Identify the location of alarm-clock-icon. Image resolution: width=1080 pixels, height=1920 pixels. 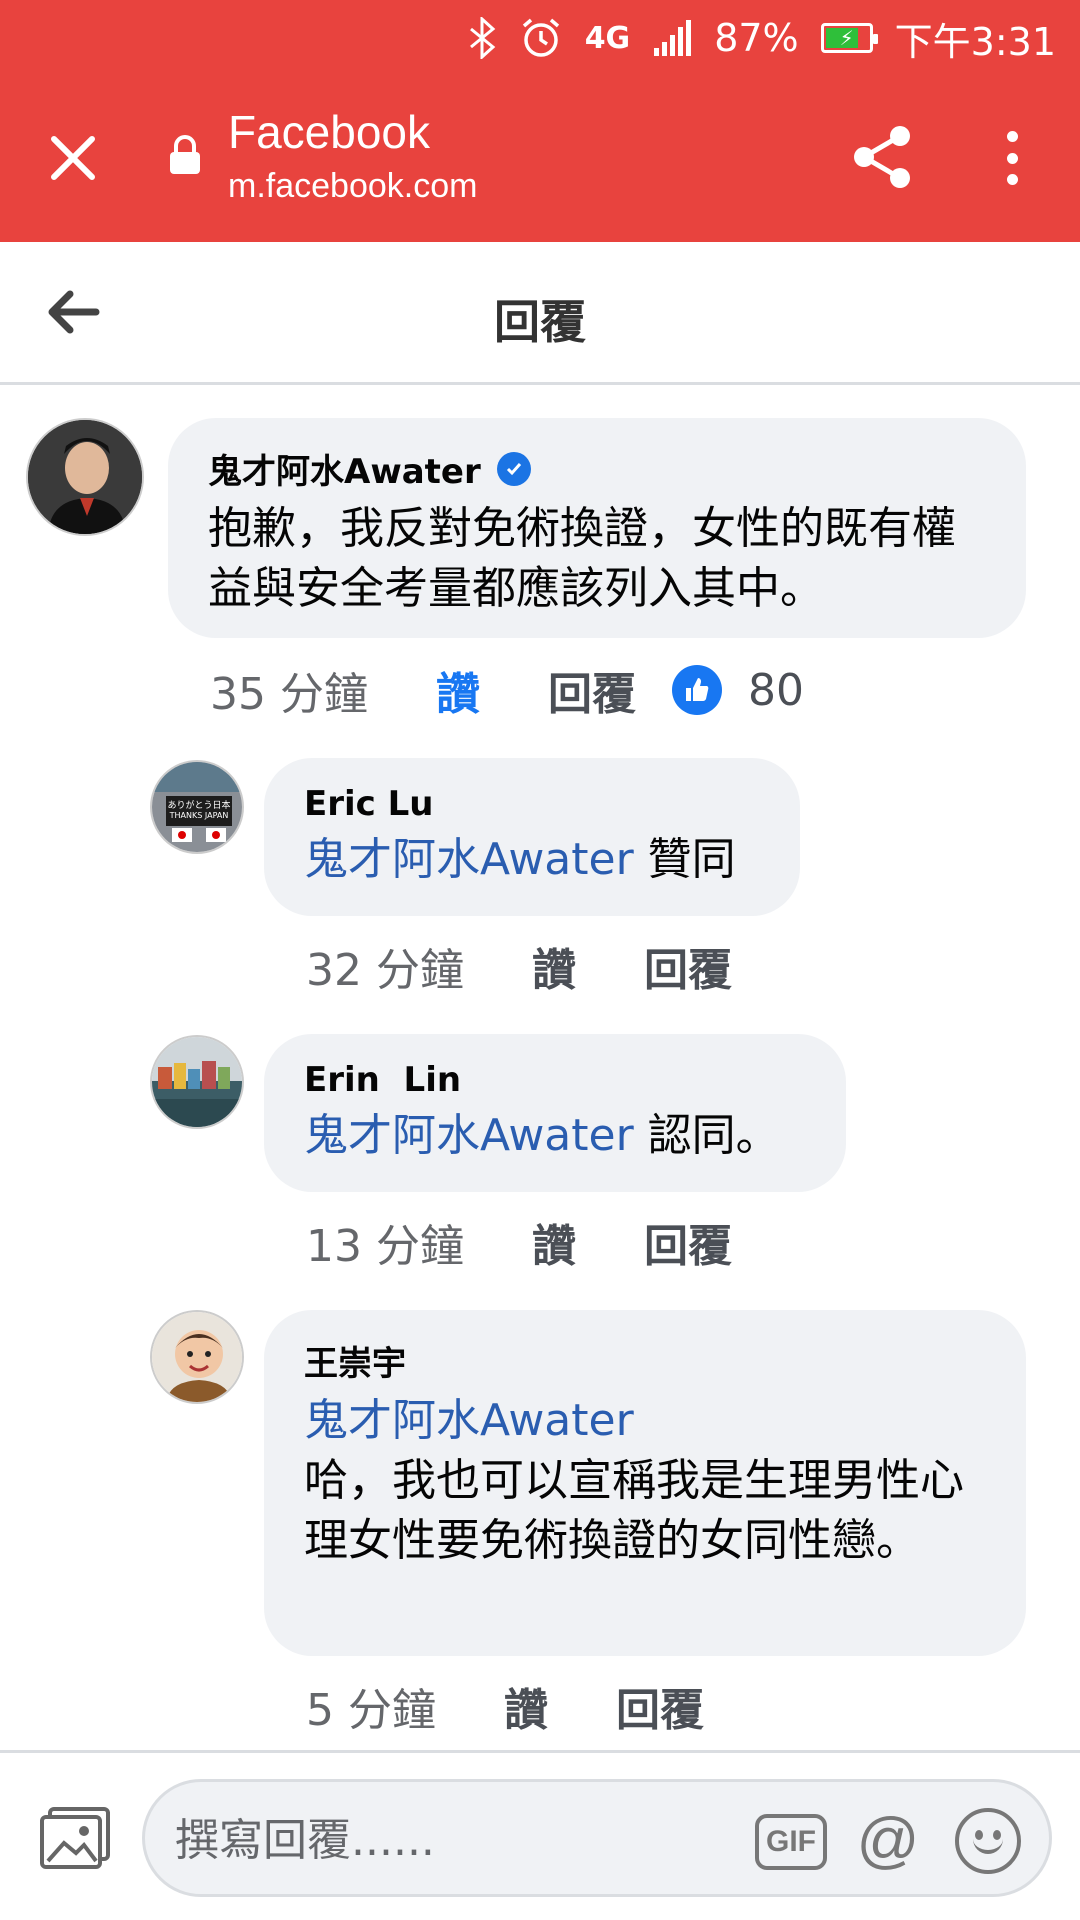
(541, 38).